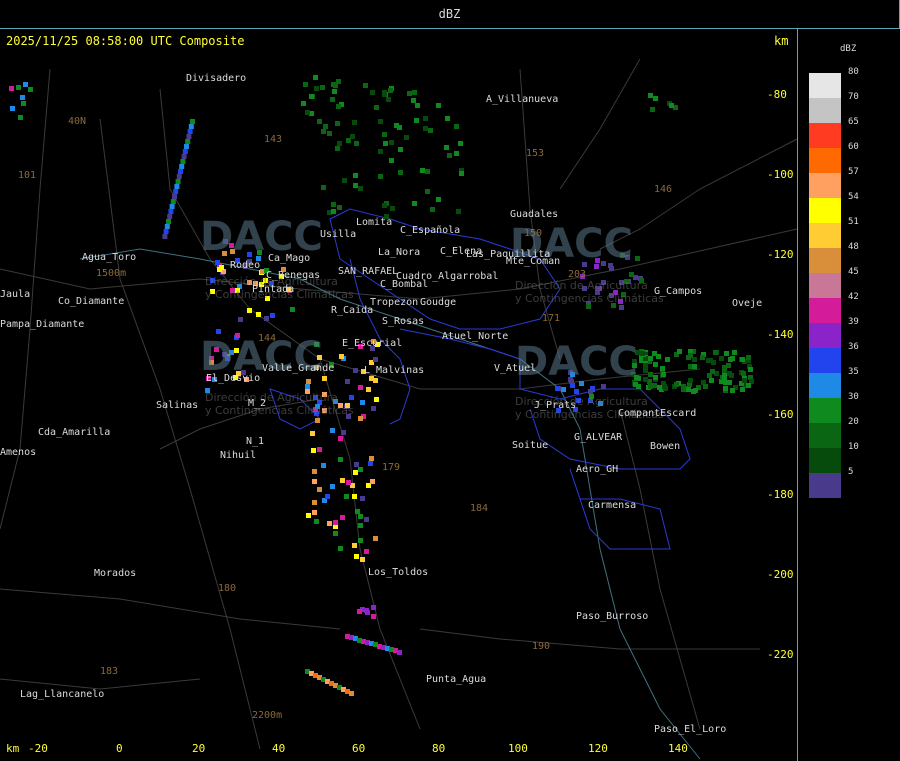  I want to click on x-tick: 0, so click(119, 748).